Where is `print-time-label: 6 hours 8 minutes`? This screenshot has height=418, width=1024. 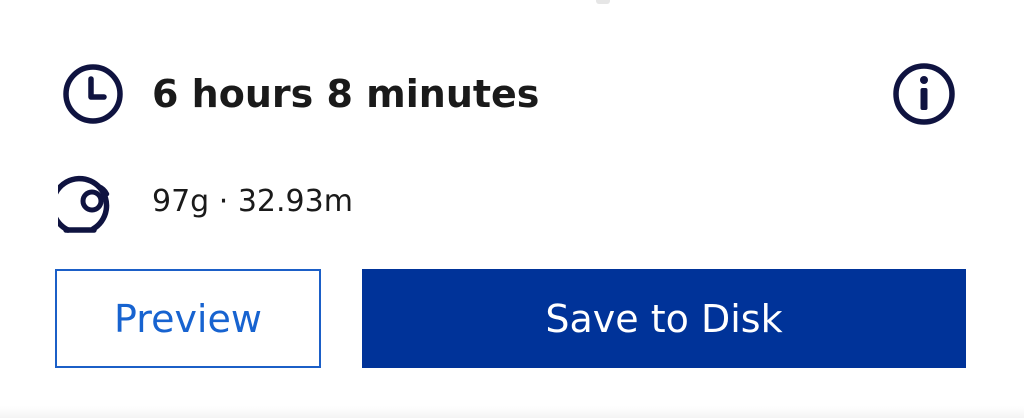
print-time-label: 6 hours 8 minutes is located at coordinates (346, 94).